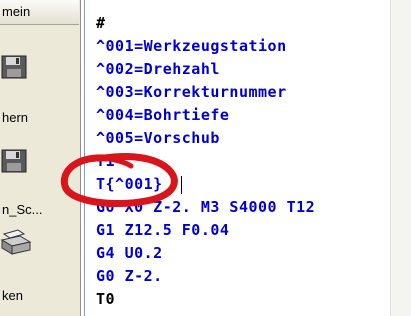 This screenshot has width=411, height=316. What do you see at coordinates (39, 12) in the screenshot?
I see `toolbar-tab: mein` at bounding box center [39, 12].